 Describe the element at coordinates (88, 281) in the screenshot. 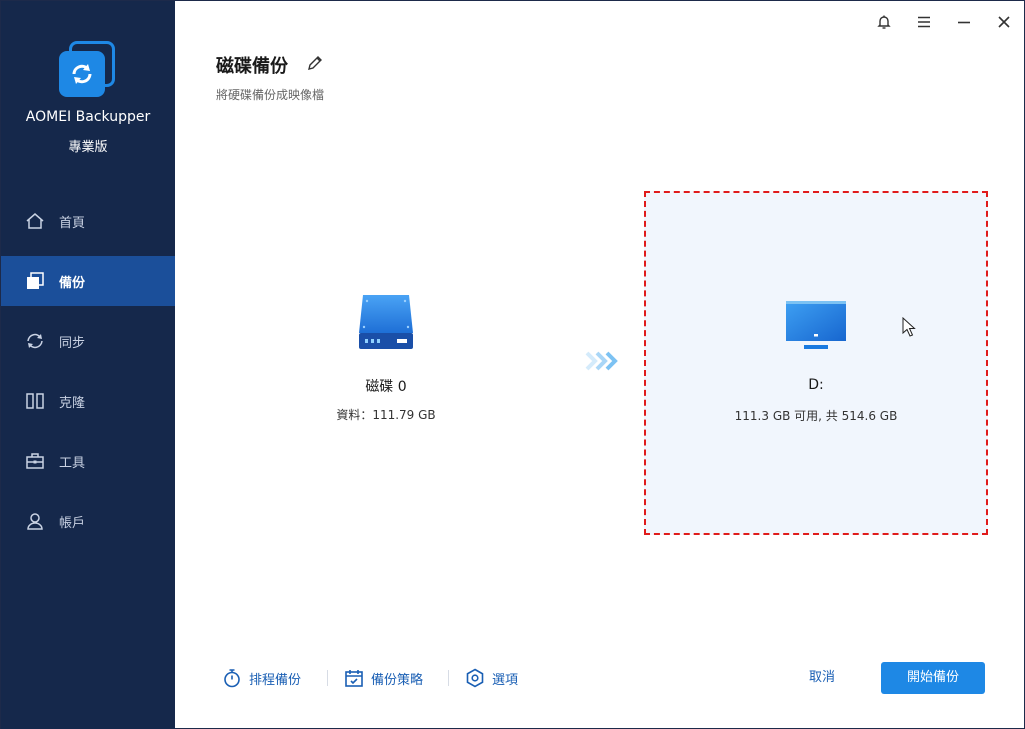

I see `sidebar-item-backup: 備份` at that location.